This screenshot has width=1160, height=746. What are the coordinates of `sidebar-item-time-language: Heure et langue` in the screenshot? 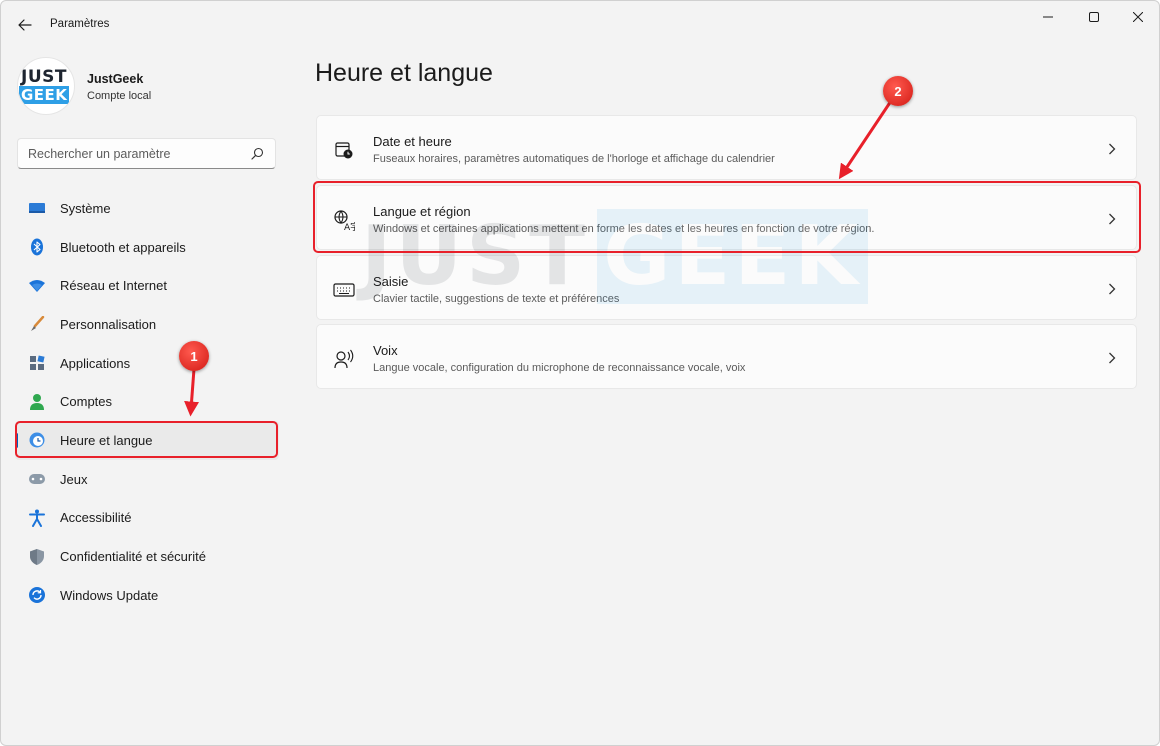 It's located at (147, 440).